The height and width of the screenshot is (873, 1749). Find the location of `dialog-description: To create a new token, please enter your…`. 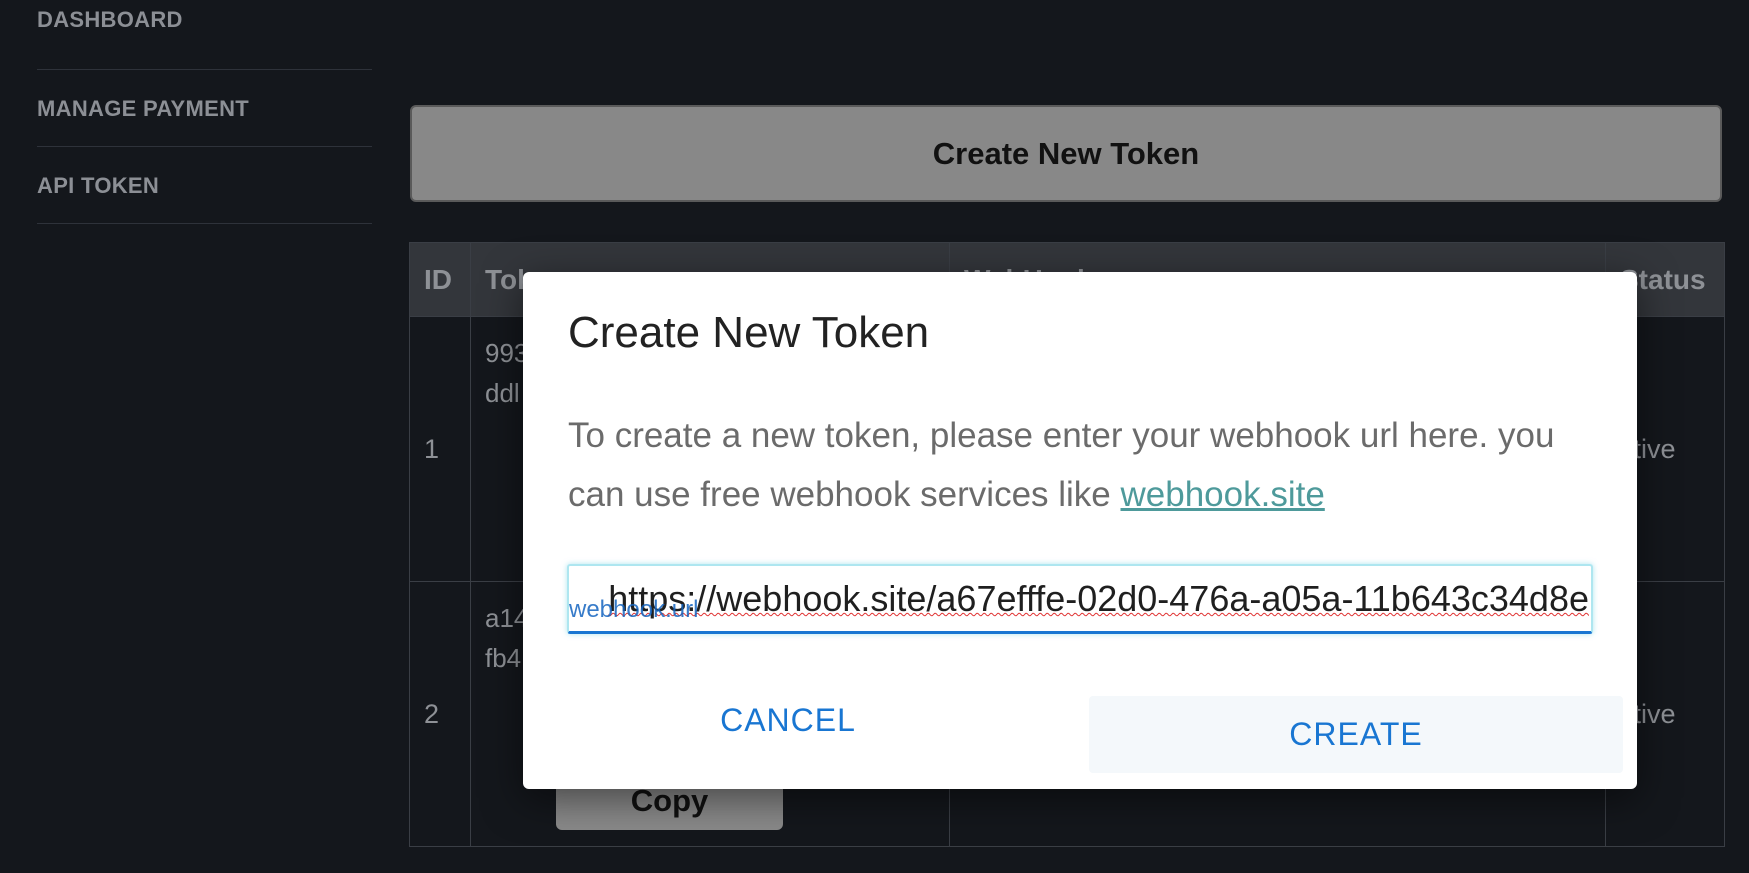

dialog-description: To create a new token, please enter your… is located at coordinates (1083, 465).